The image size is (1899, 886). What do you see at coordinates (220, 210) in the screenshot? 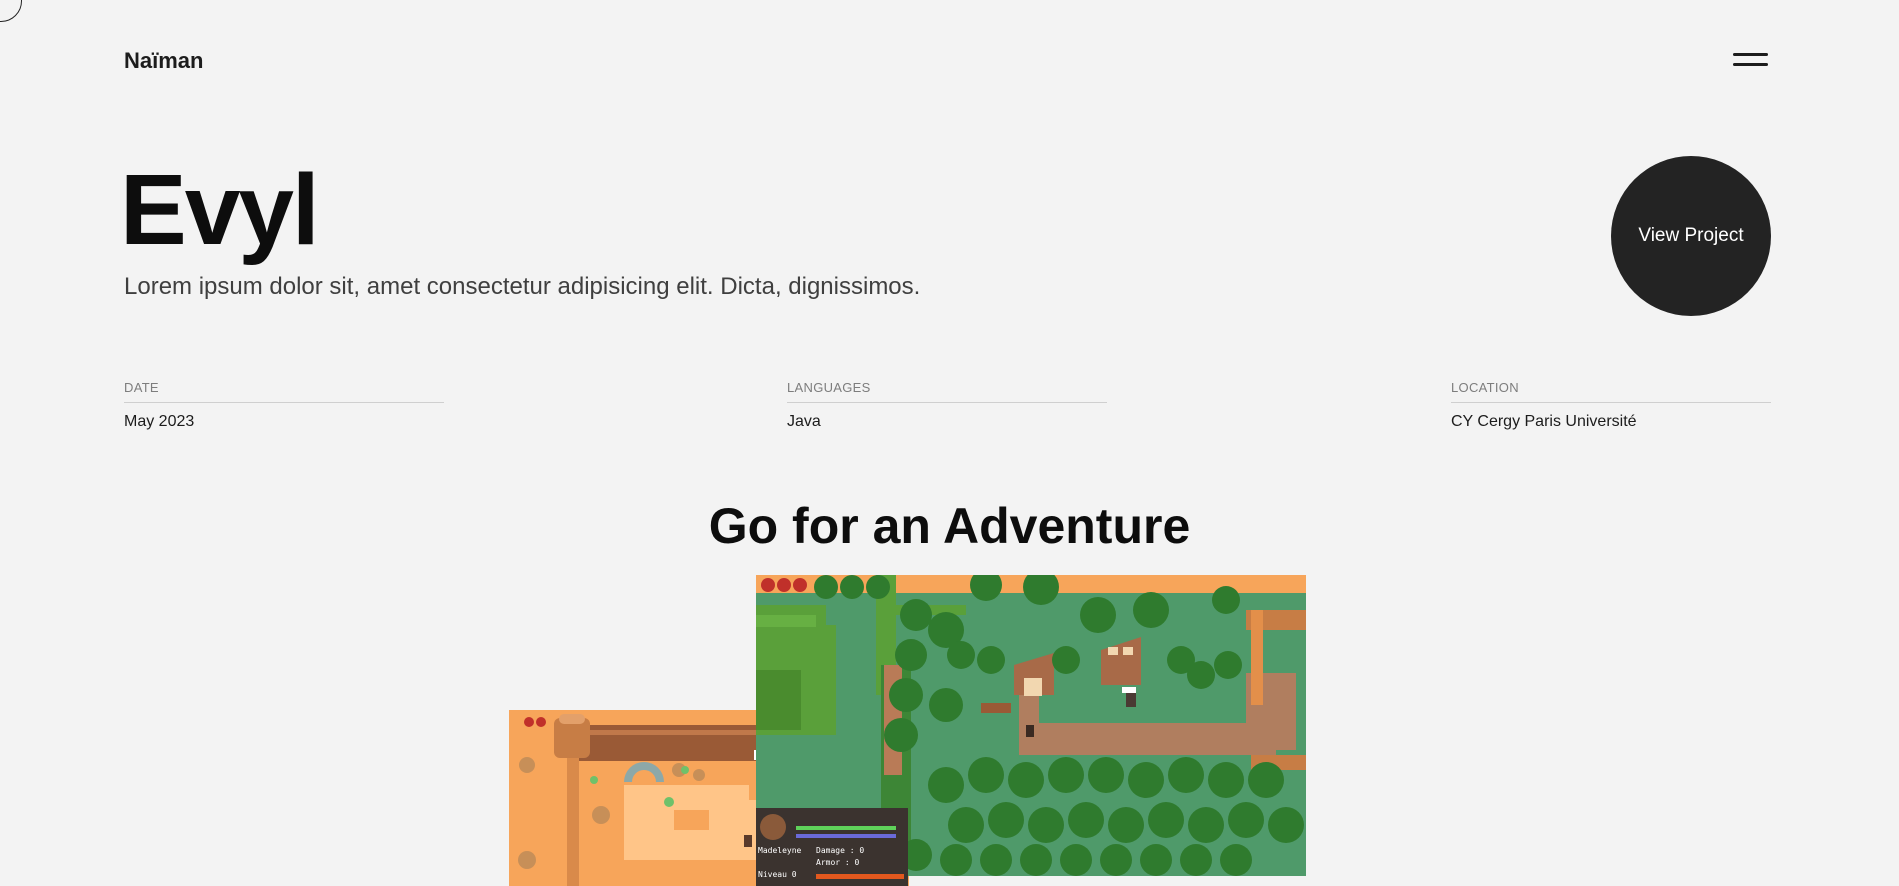
I see `project-title: Evyl` at bounding box center [220, 210].